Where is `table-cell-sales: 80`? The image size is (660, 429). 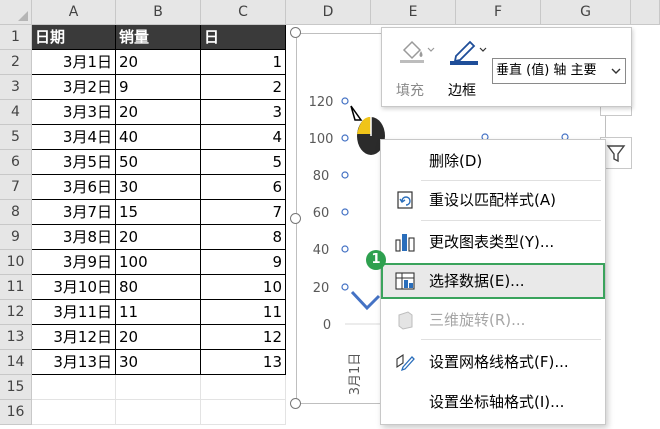
table-cell-sales: 80 is located at coordinates (158, 287).